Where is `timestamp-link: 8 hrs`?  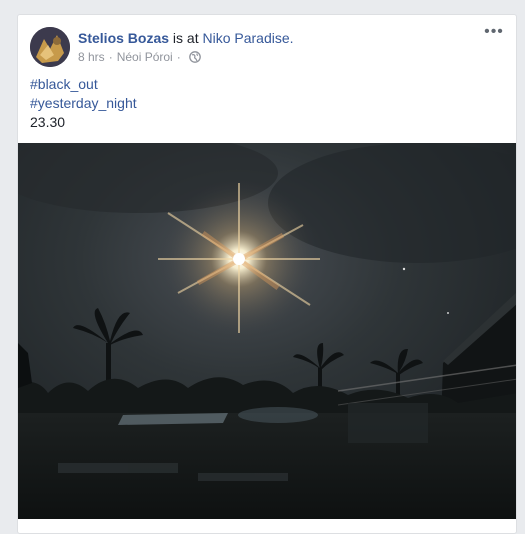
timestamp-link: 8 hrs is located at coordinates (91, 57).